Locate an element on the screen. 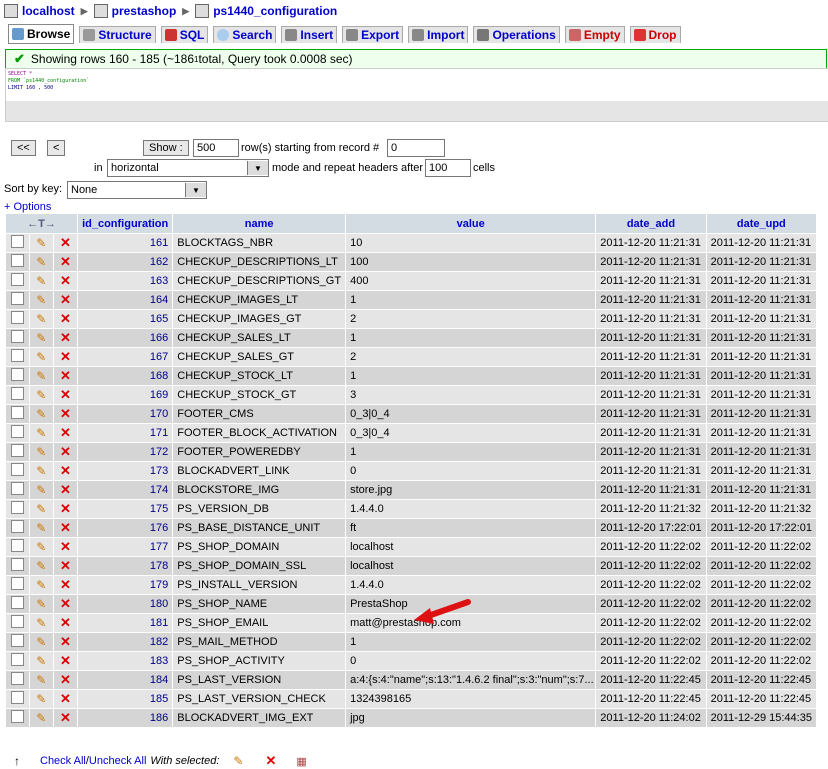  tab-import: Import is located at coordinates (438, 34).